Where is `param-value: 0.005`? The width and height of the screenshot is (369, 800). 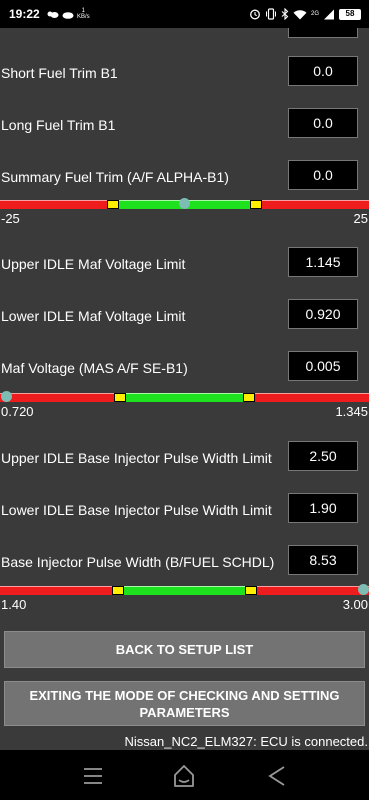 param-value: 0.005 is located at coordinates (323, 366).